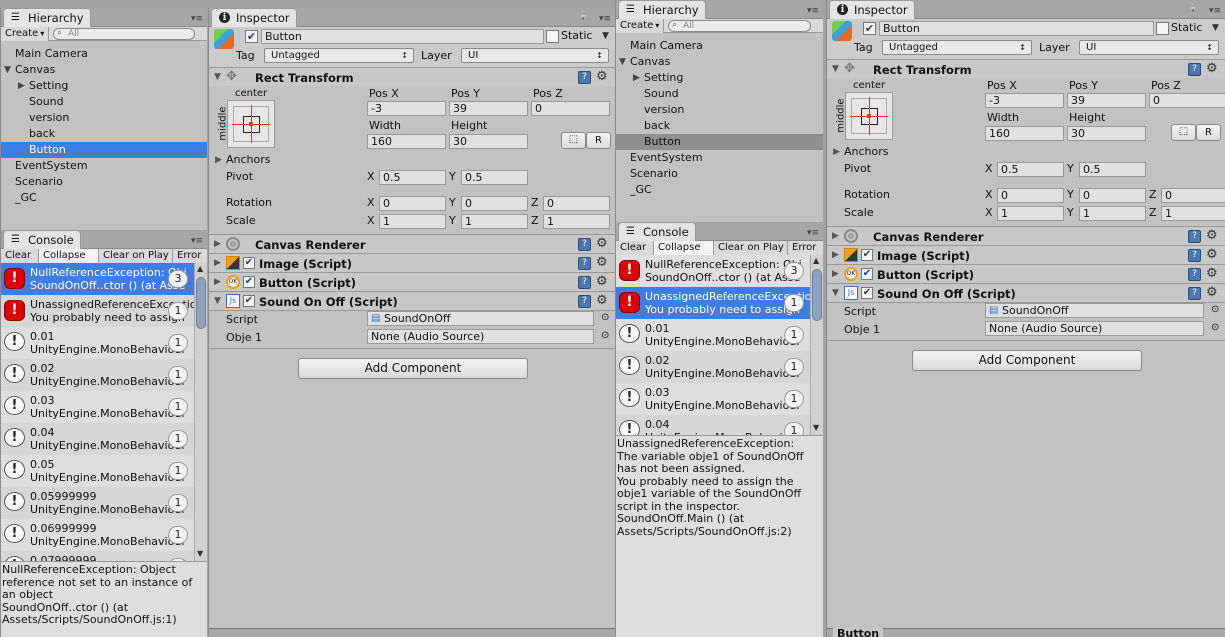 The width and height of the screenshot is (1225, 637). I want to click on object-name-input: Button, so click(402, 36).